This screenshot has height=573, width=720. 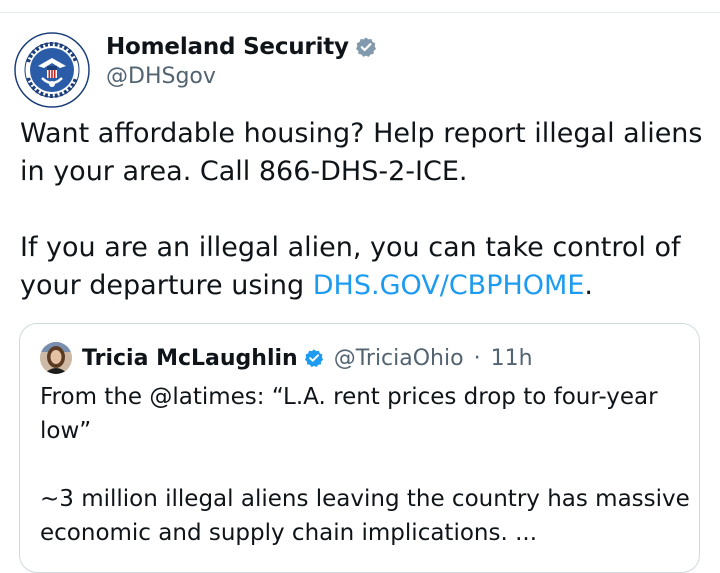 I want to click on tweet-paragraph-2-suffix: ., so click(x=588, y=285).